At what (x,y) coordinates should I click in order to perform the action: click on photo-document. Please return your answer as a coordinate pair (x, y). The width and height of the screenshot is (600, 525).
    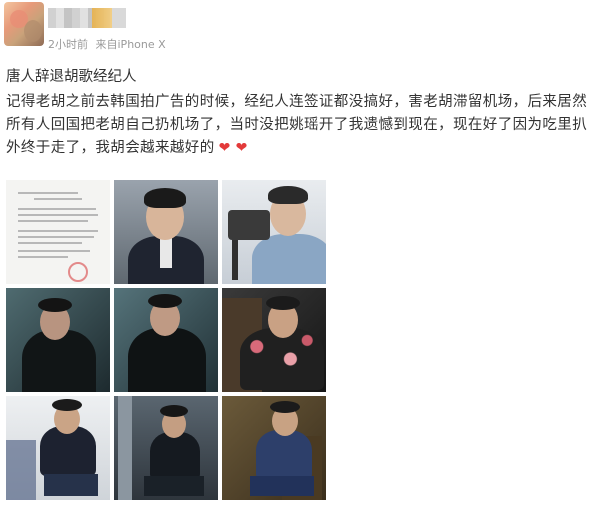
    Looking at the image, I should click on (58, 232).